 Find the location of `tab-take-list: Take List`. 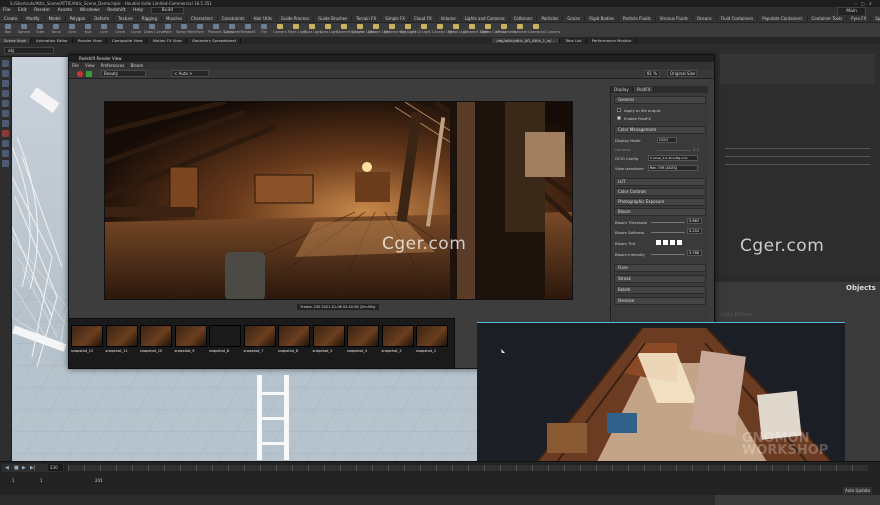

tab-take-list: Take List is located at coordinates (574, 40).